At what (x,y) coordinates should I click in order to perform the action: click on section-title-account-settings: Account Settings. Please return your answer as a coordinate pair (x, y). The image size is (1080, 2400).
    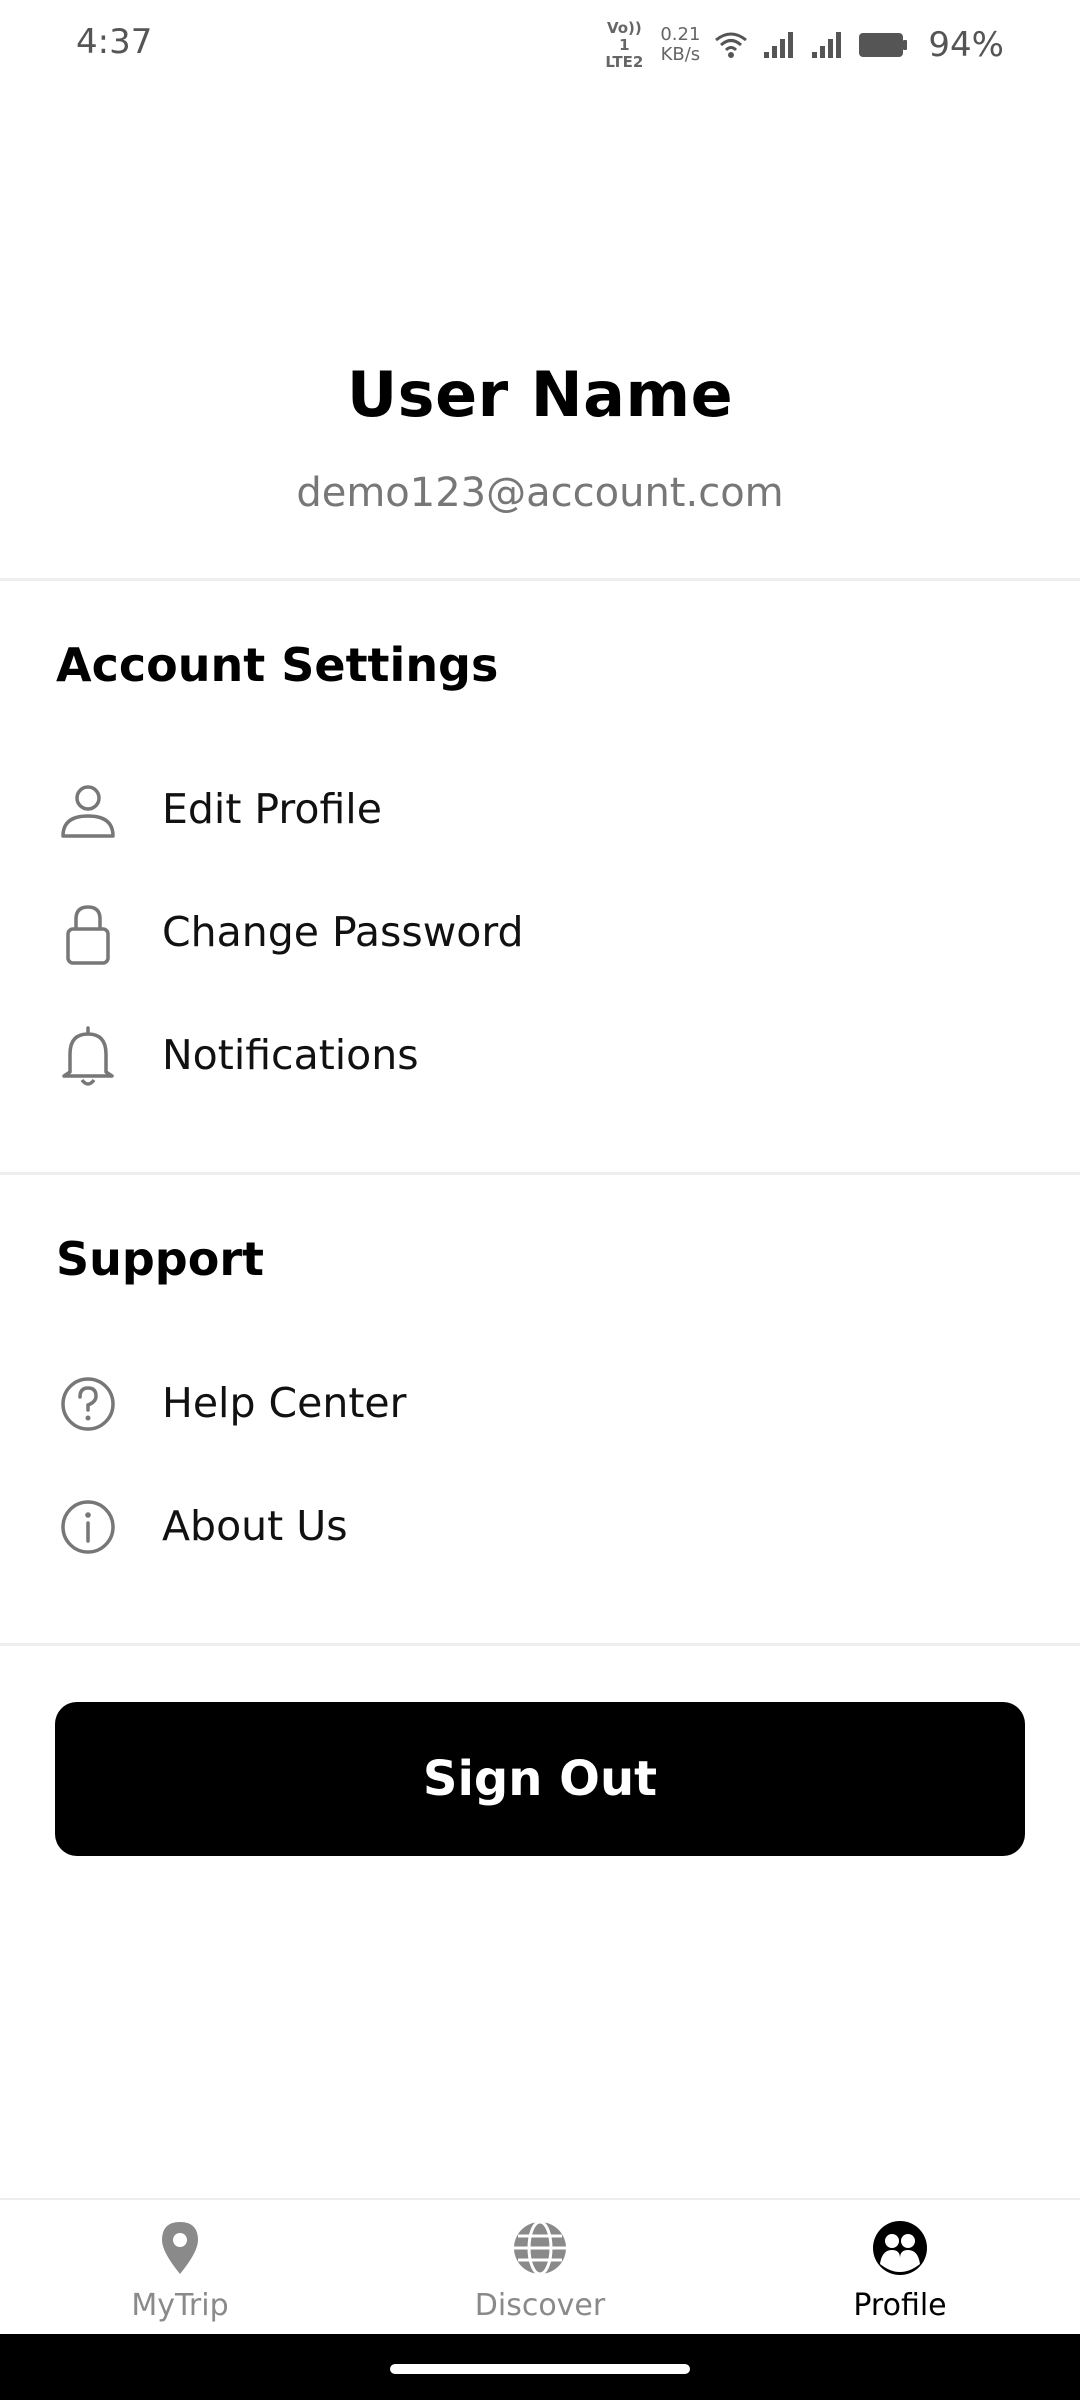
    Looking at the image, I should click on (277, 665).